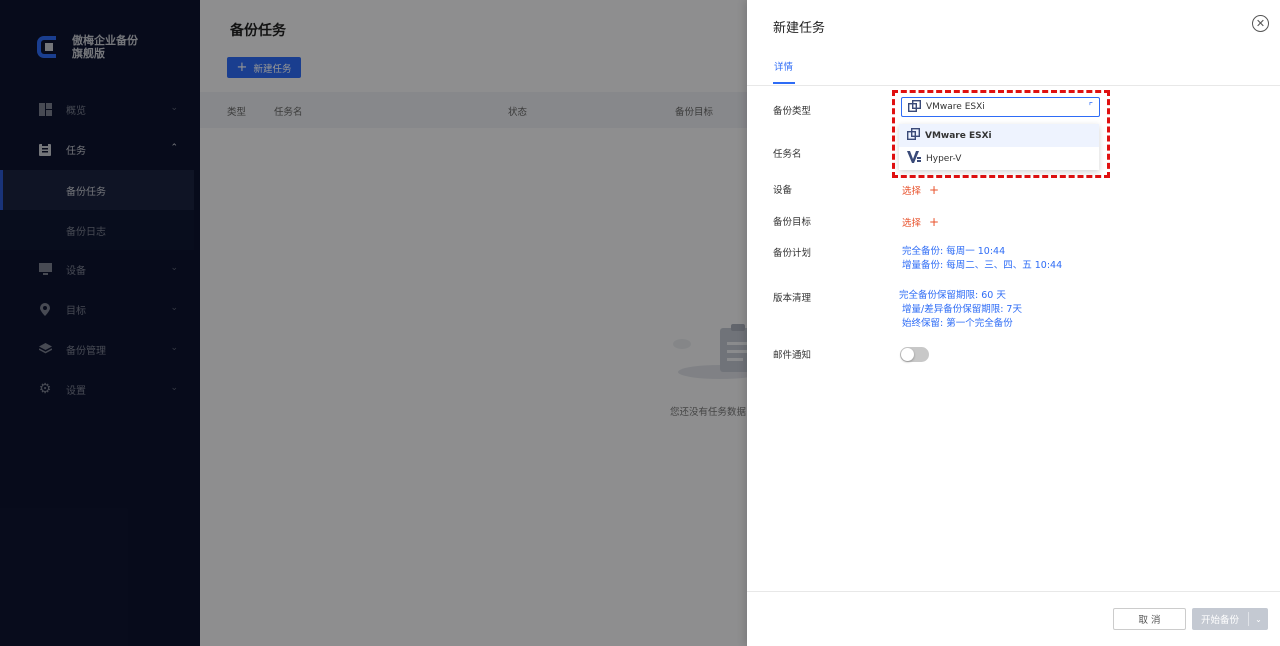 This screenshot has height=646, width=1280. Describe the element at coordinates (1013, 85) in the screenshot. I see `divider` at that location.